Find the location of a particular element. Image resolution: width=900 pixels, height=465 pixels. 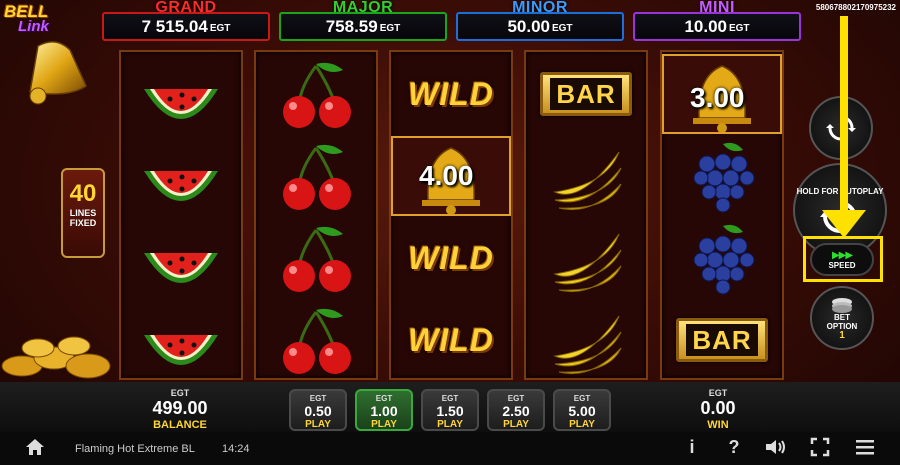

bell-value: 3.00 is located at coordinates (717, 97).